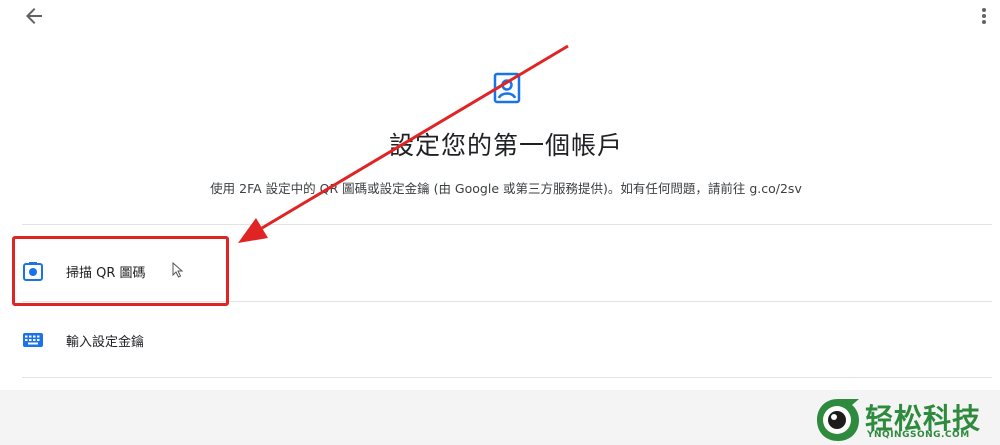 This screenshot has height=445, width=1000. Describe the element at coordinates (505, 145) in the screenshot. I see `page-title: 設定您的第一個帳戶` at that location.